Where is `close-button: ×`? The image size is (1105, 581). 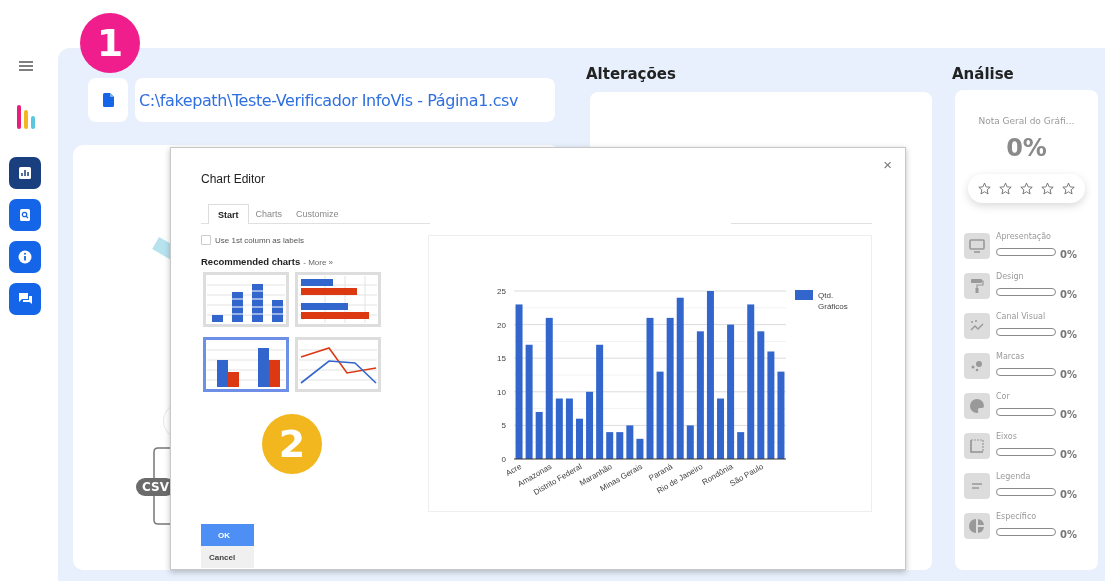
close-button: × is located at coordinates (887, 164).